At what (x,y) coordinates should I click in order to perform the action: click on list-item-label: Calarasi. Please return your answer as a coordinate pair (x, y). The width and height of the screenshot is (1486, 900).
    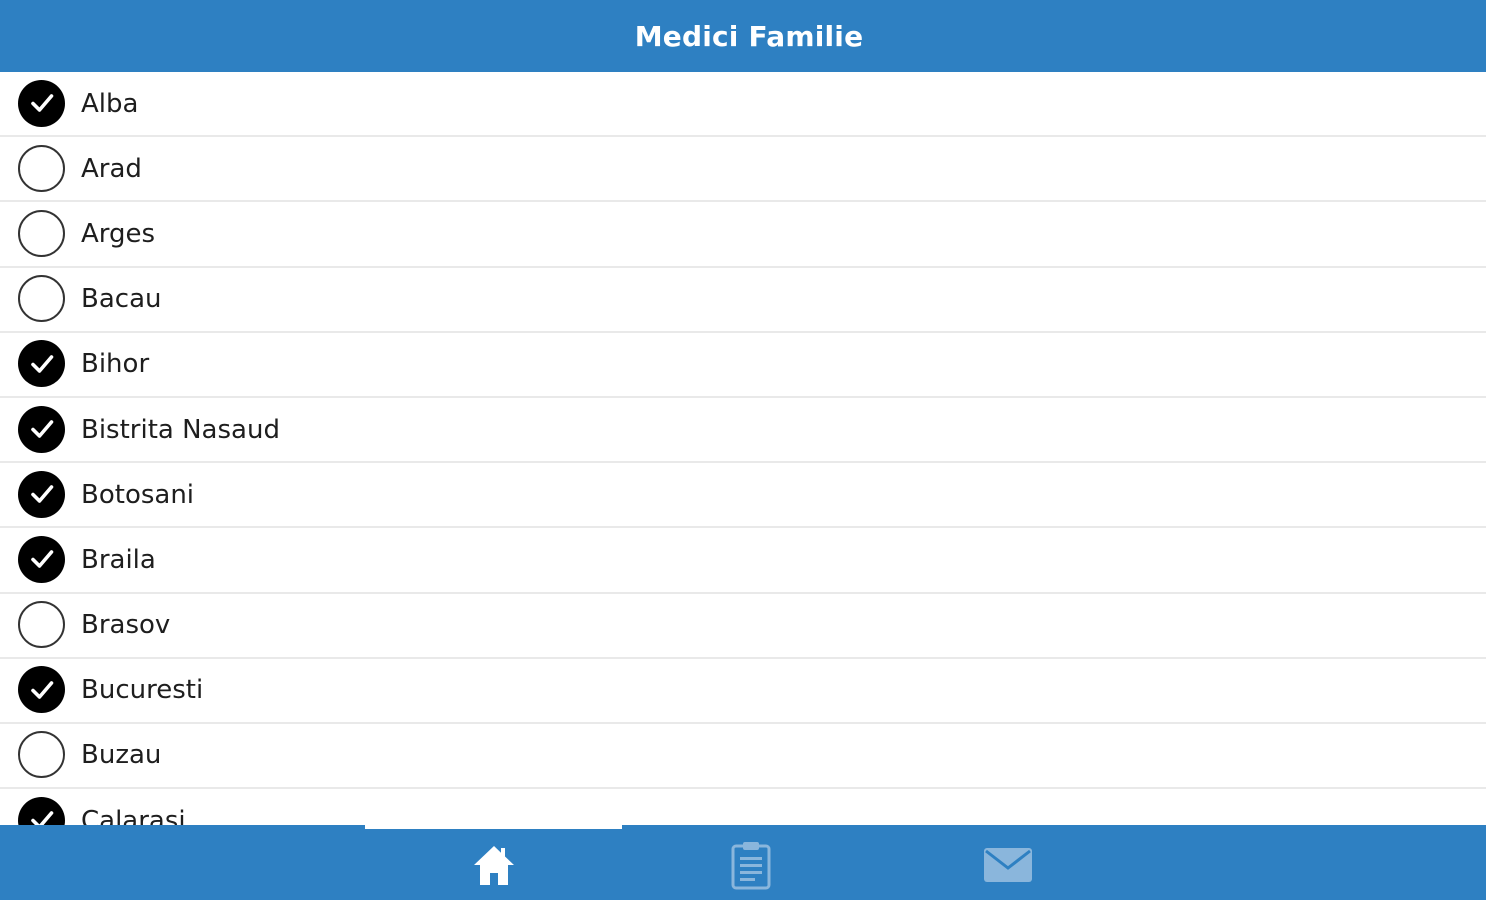
    Looking at the image, I should click on (133, 815).